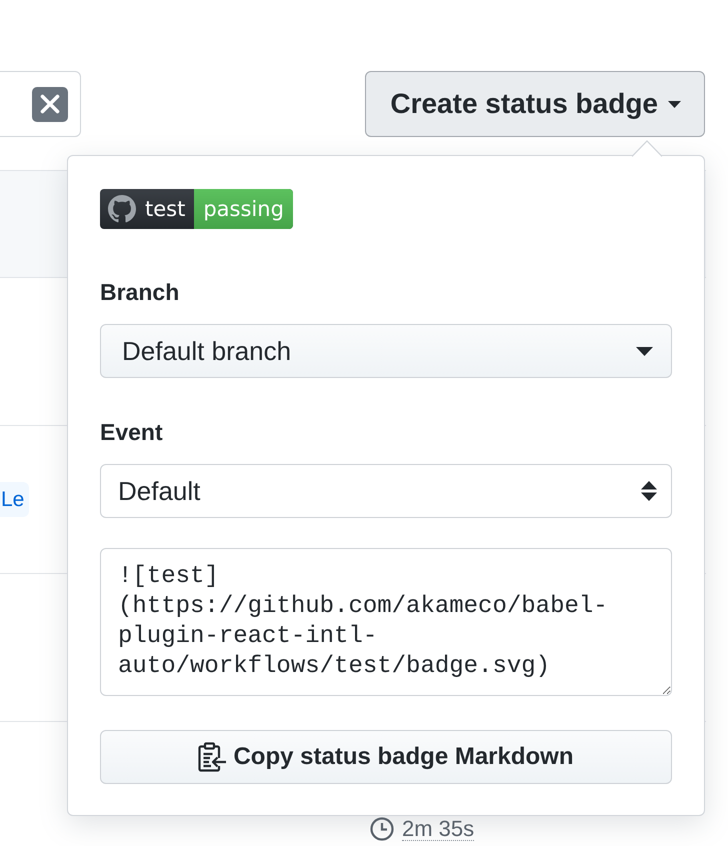  Describe the element at coordinates (386, 491) in the screenshot. I see `select-field: Default` at that location.